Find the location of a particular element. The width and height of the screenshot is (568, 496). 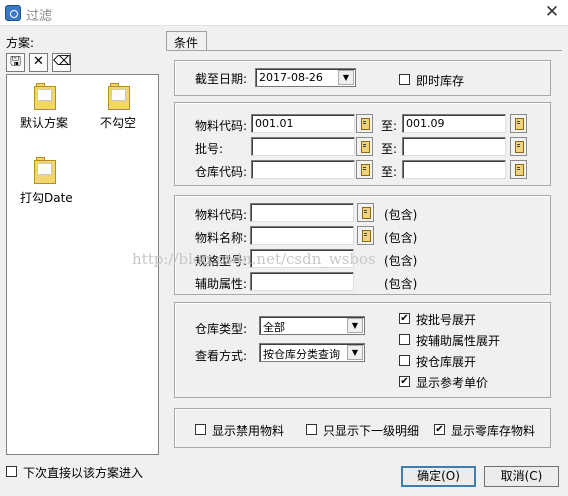

show-ref-price-label: 显示参考单价 is located at coordinates (452, 383).